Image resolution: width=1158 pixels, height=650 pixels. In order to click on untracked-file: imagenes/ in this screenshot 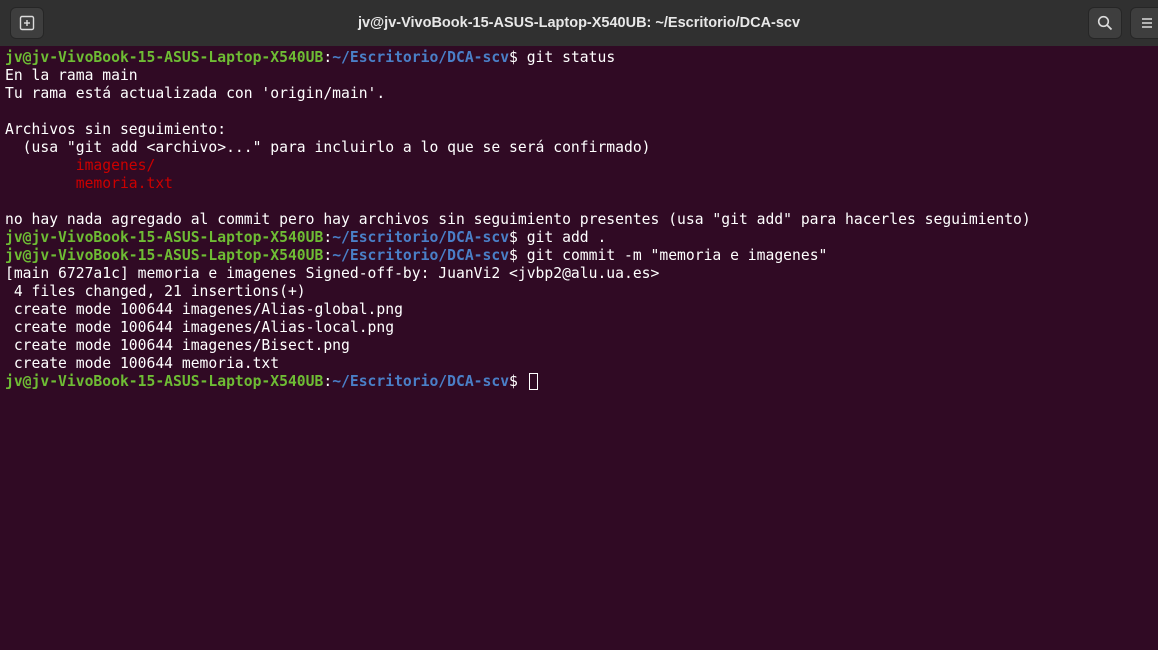, I will do `click(80, 165)`.